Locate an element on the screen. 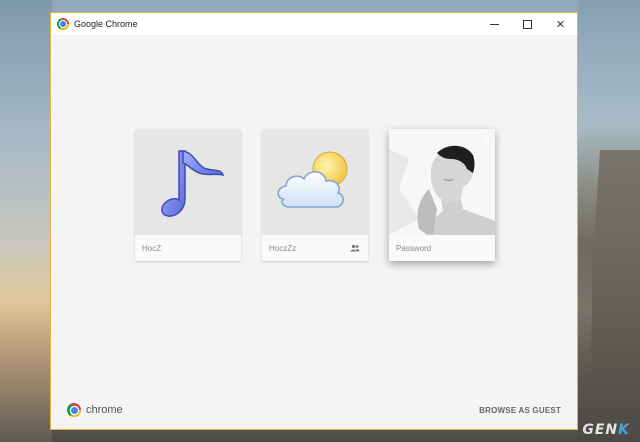  profile-card-footer: HocZ is located at coordinates (188, 248).